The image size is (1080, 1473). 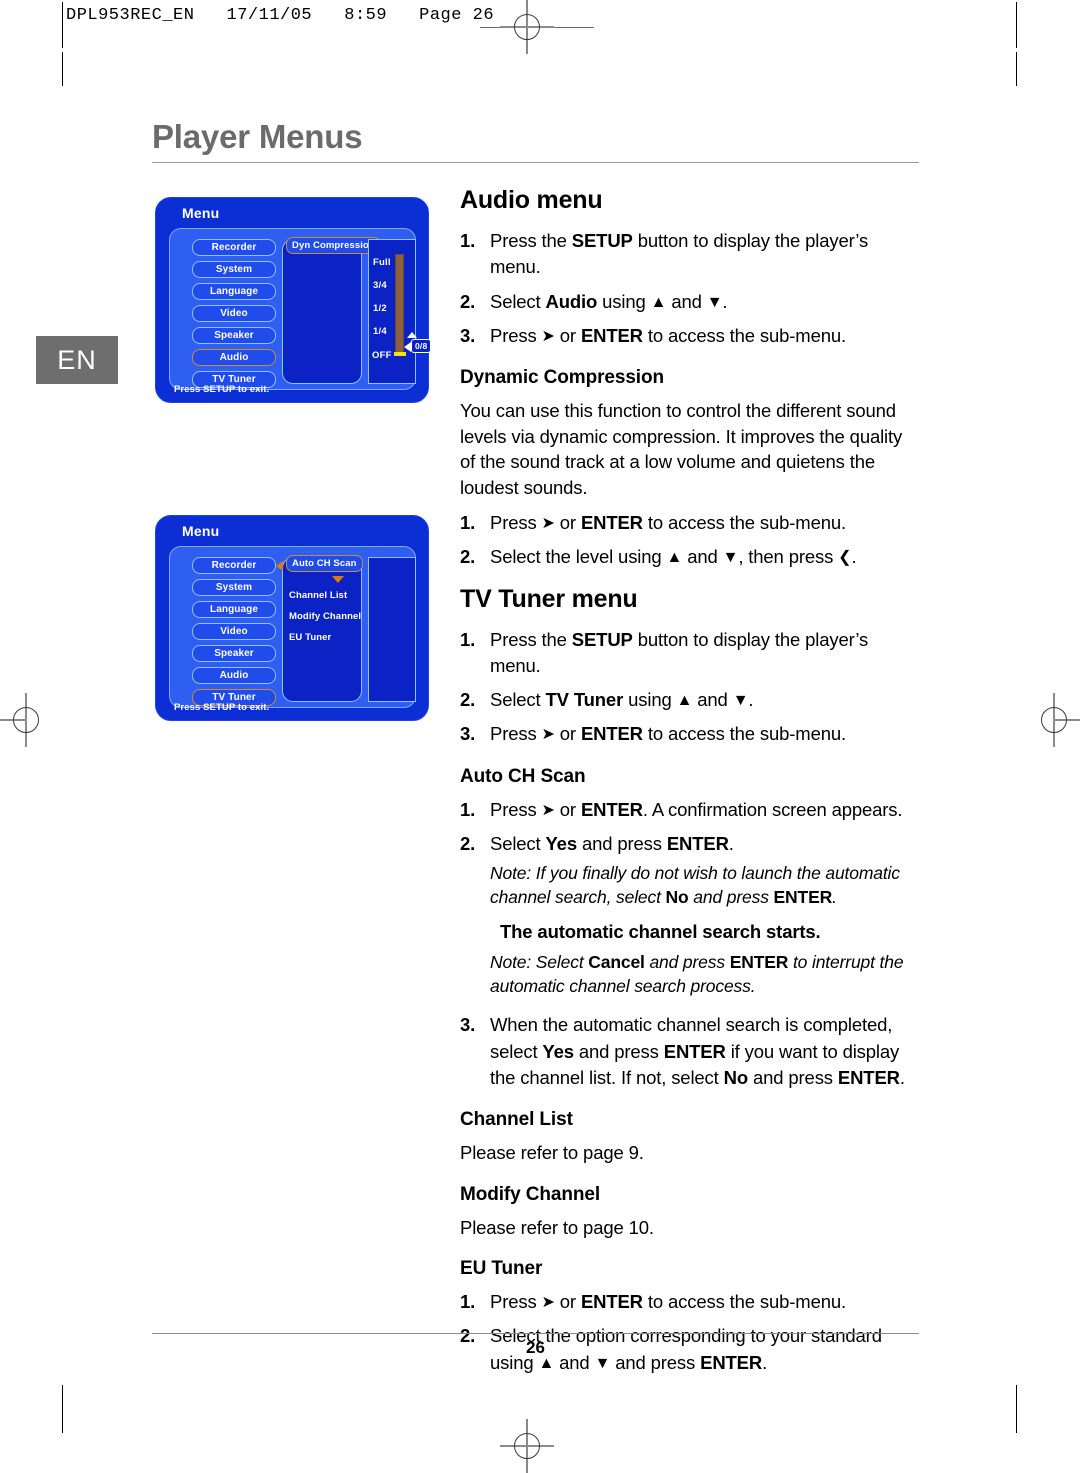 I want to click on osd-level-quarter: 1/4, so click(x=380, y=331).